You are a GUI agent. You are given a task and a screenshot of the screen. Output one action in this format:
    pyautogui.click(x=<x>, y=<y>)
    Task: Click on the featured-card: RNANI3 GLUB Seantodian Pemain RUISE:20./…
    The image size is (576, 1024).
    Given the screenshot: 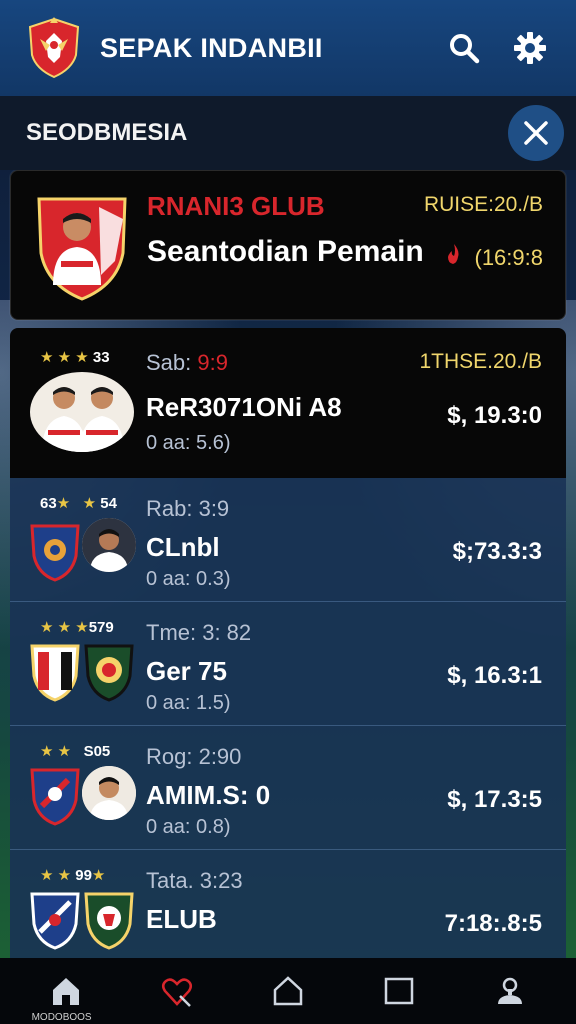 What is the action you would take?
    pyautogui.click(x=288, y=245)
    